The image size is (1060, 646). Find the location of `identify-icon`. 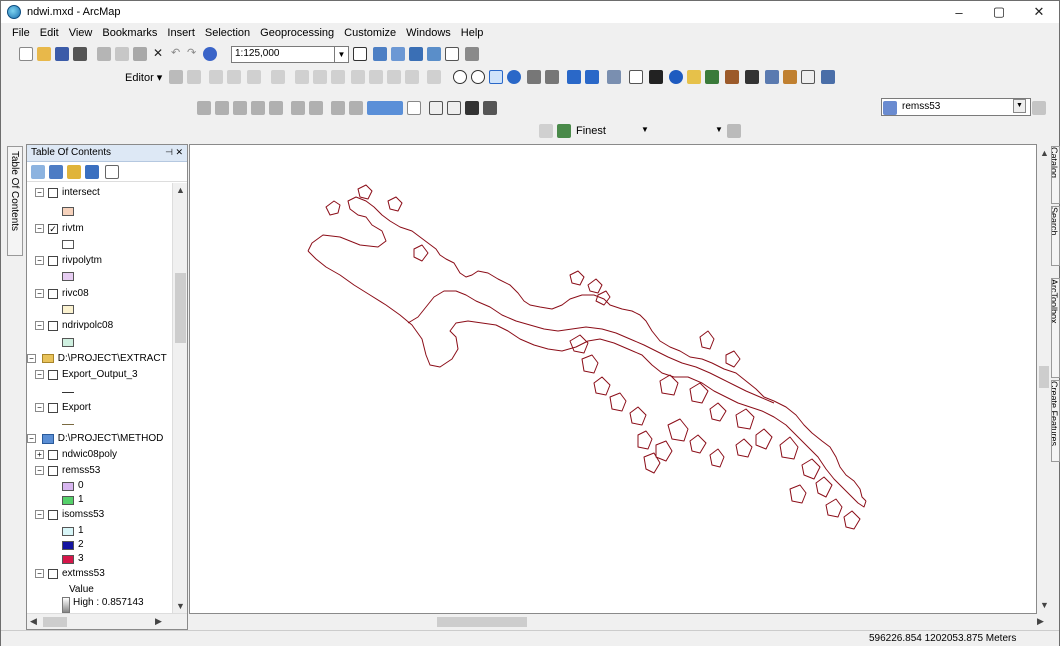

identify-icon is located at coordinates (676, 77).